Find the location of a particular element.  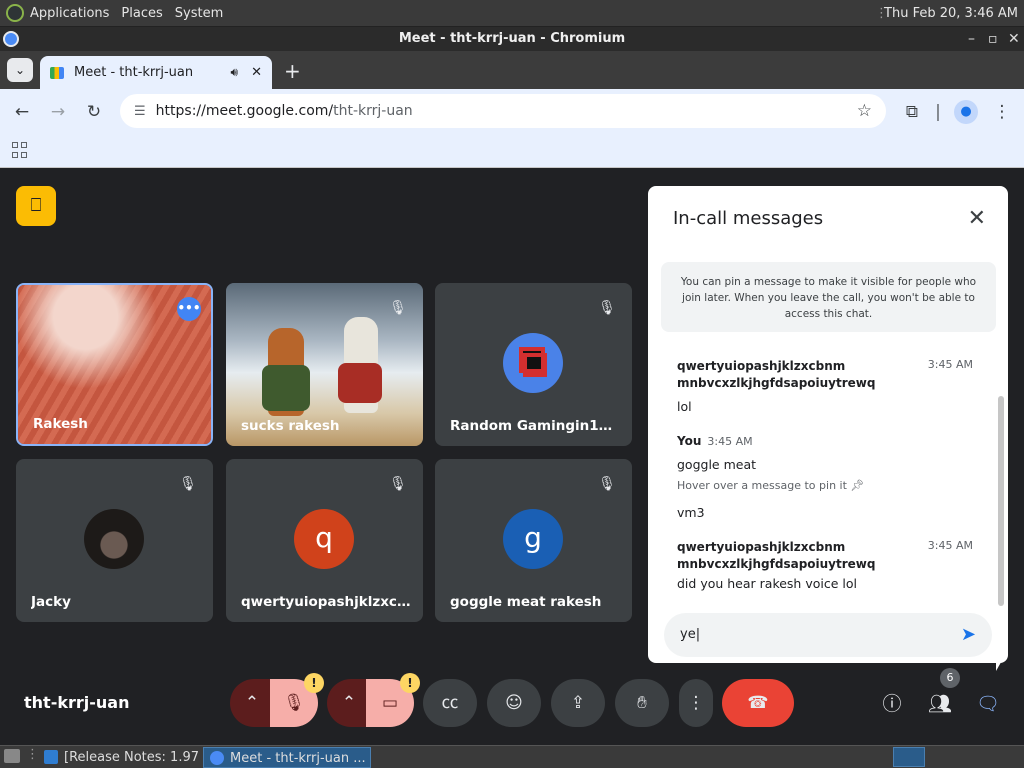

extensions-icon: ⧉ is located at coordinates (912, 112).